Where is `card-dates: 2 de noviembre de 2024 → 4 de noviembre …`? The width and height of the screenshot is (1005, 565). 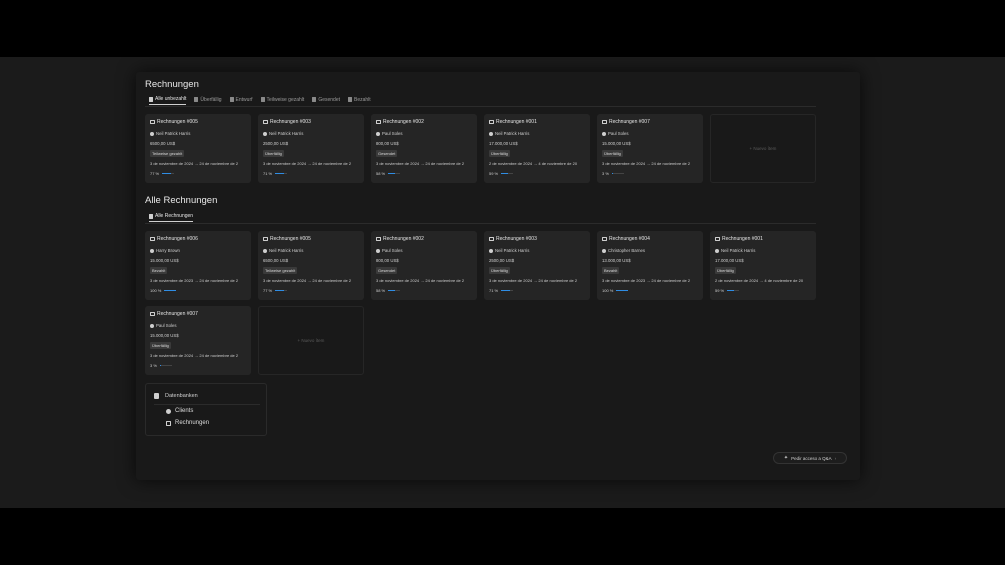 card-dates: 2 de noviembre de 2024 → 4 de noviembre … is located at coordinates (759, 280).